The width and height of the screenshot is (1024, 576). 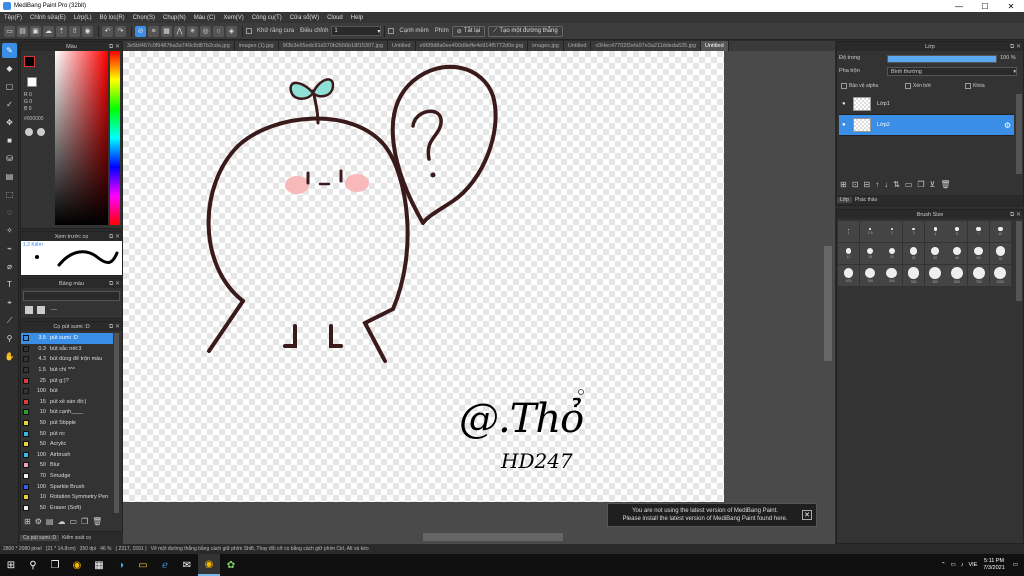 What do you see at coordinates (942, 59) in the screenshot?
I see `opacity-slider` at bounding box center [942, 59].